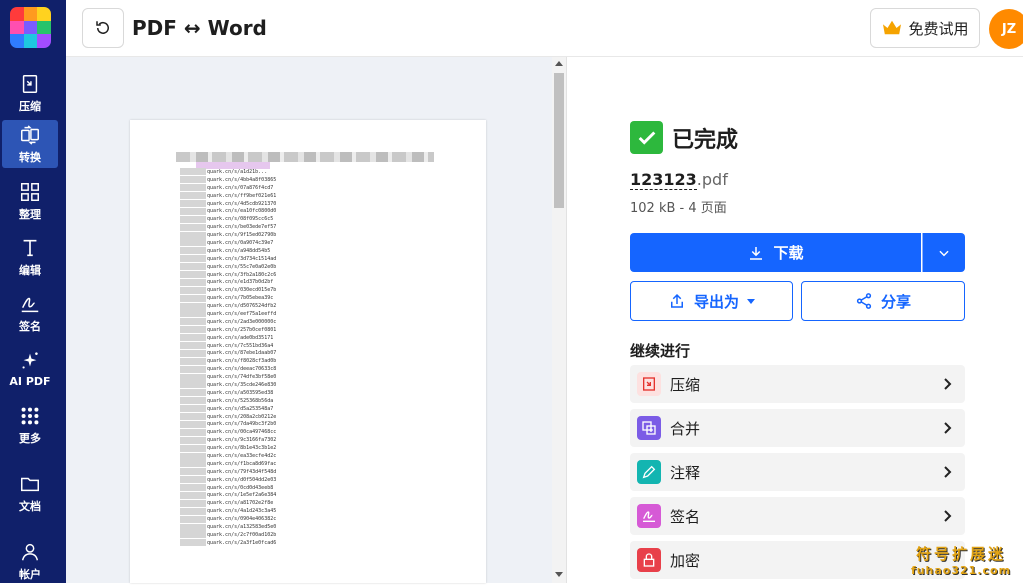 This screenshot has width=1023, height=585. Describe the element at coordinates (242, 456) in the screenshot. I see `link-text: quark.cn/s/ea33ecfe4d2c` at that location.